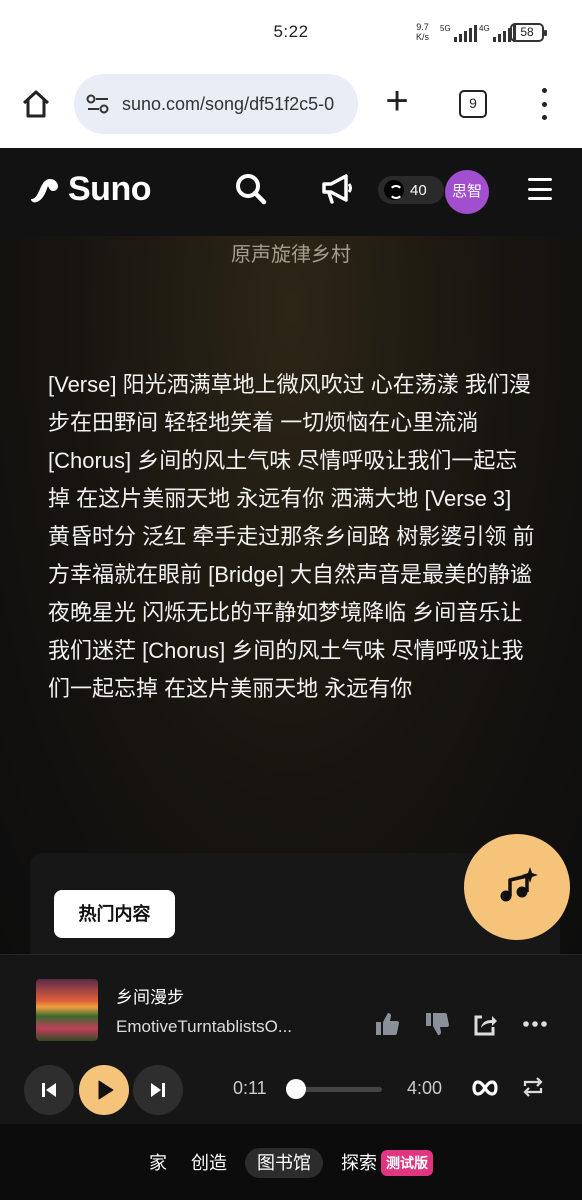  I want to click on battery-icon: 58, so click(528, 32).